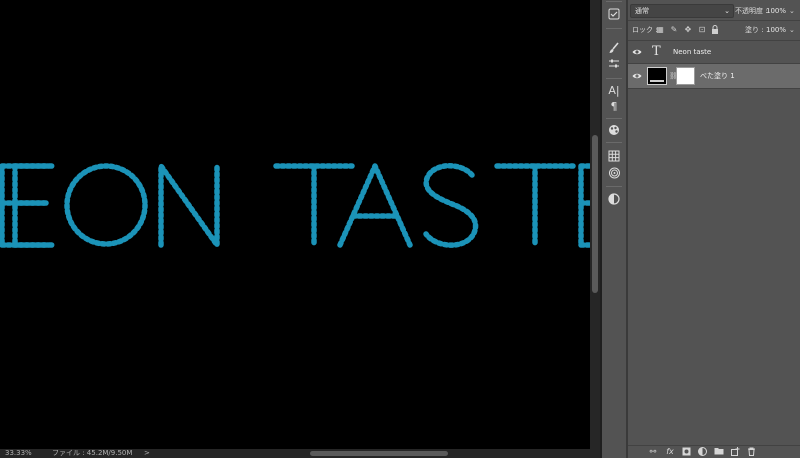 The height and width of the screenshot is (458, 800). What do you see at coordinates (714, 52) in the screenshot?
I see `layer-row-text: T Neon taste` at bounding box center [714, 52].